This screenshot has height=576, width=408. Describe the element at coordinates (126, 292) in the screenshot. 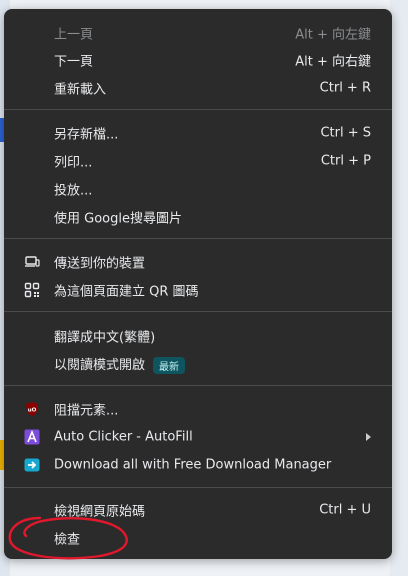

I see `menu-item-label: 為這個頁面建立 QR 圖碼` at that location.